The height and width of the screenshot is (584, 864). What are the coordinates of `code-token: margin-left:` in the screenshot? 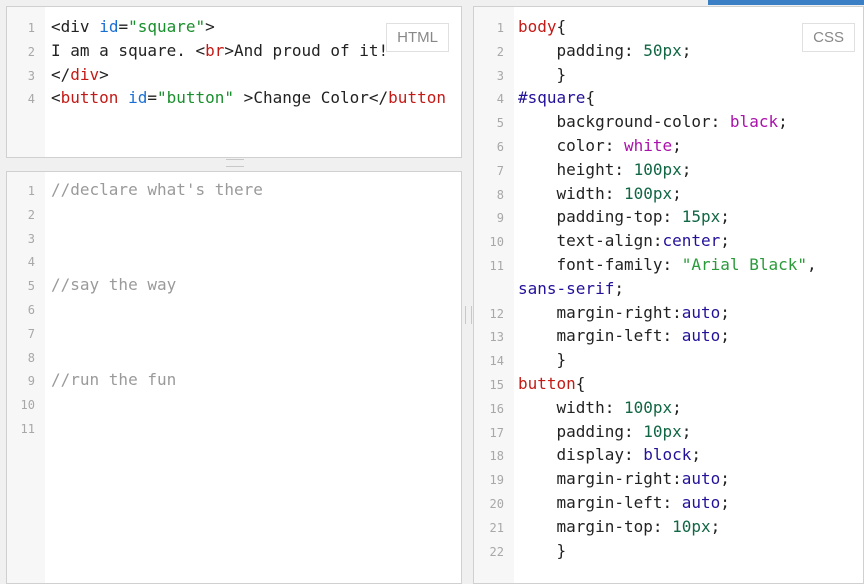 It's located at (600, 502).